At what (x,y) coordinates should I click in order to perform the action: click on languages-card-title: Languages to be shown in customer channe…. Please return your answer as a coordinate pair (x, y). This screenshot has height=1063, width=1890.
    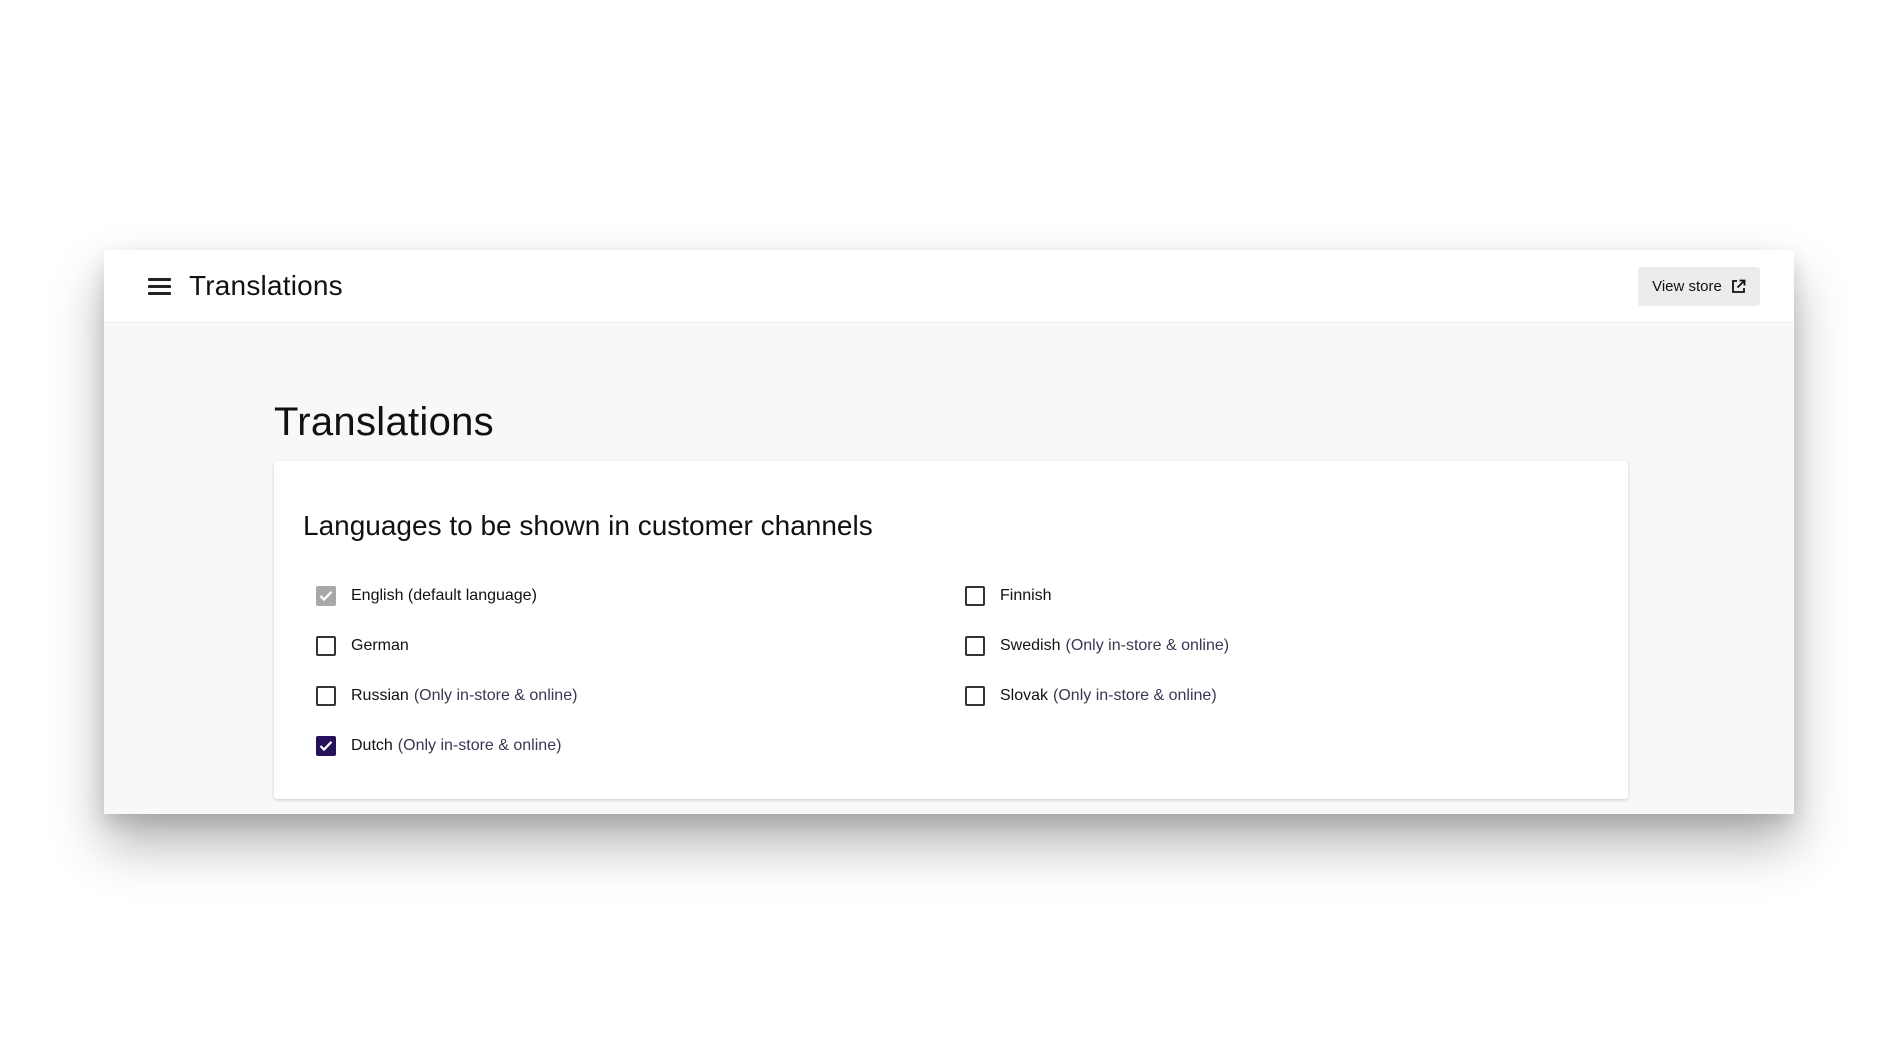
    Looking at the image, I should click on (588, 525).